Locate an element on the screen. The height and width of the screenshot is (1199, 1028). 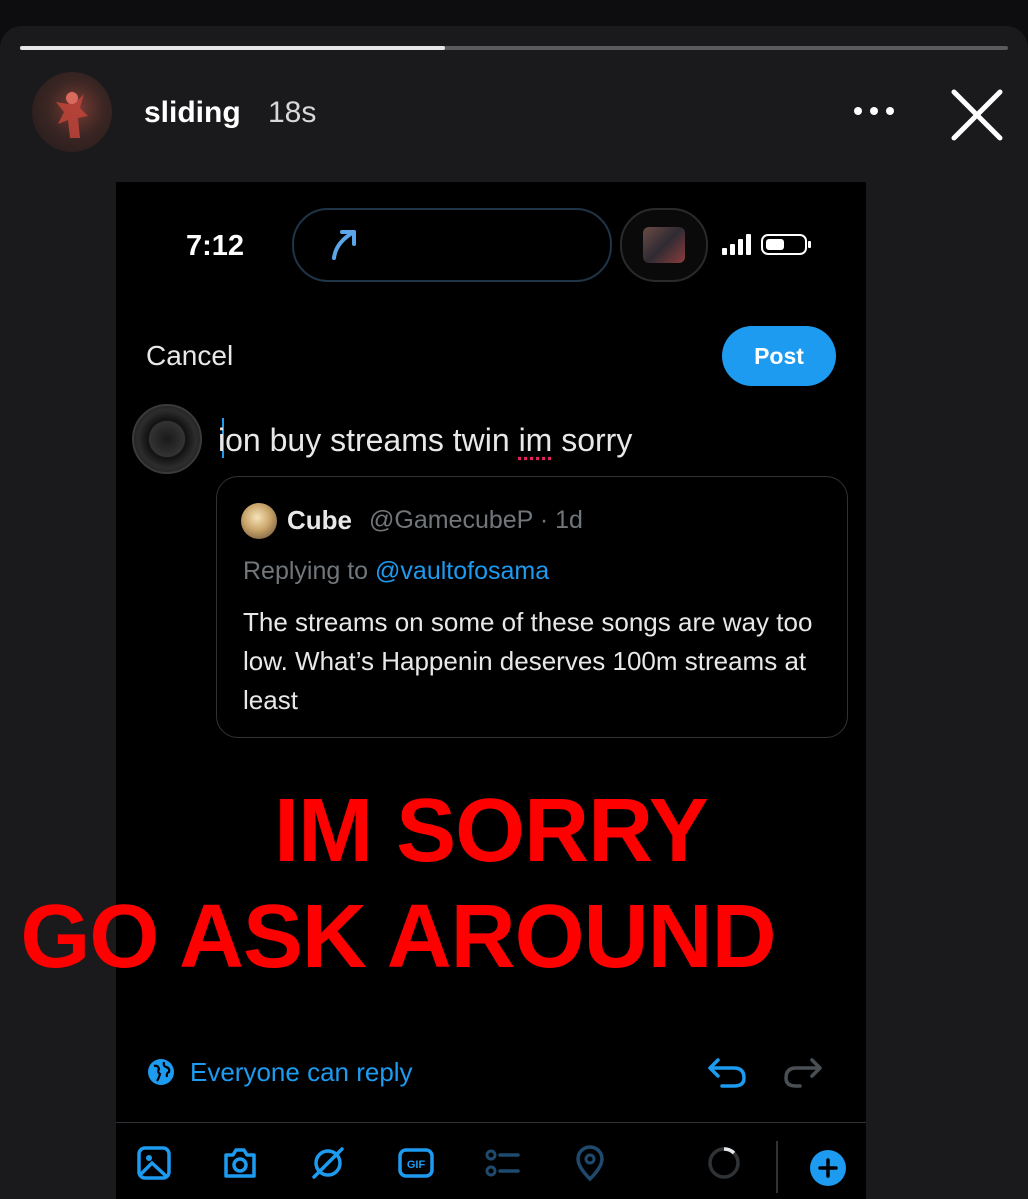
story-text-overlay-line1: IM SORRY is located at coordinates (491, 831).